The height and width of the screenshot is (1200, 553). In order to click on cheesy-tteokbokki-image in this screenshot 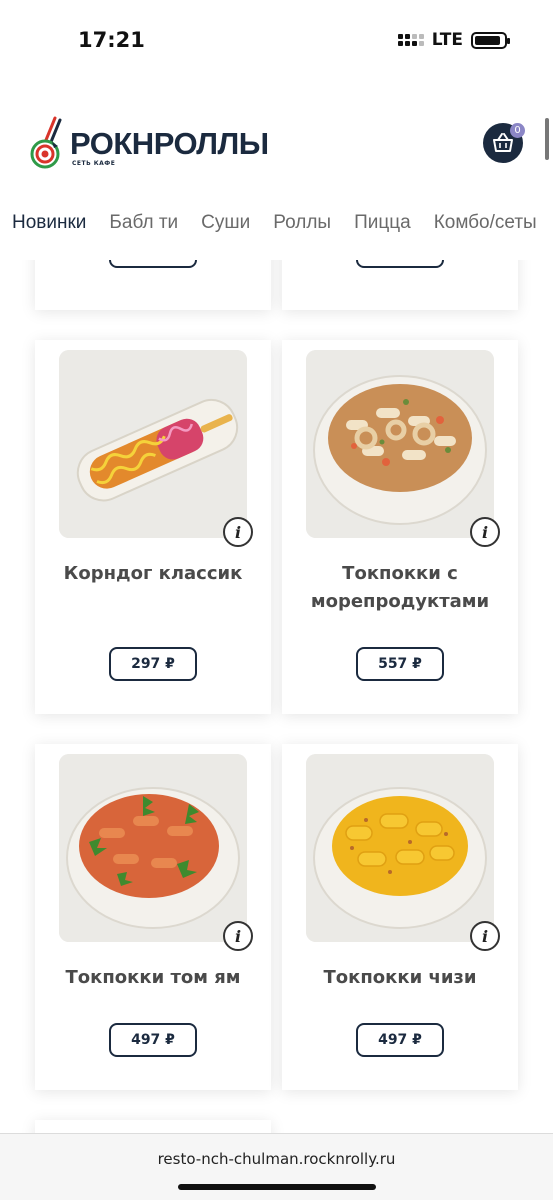, I will do `click(400, 848)`.